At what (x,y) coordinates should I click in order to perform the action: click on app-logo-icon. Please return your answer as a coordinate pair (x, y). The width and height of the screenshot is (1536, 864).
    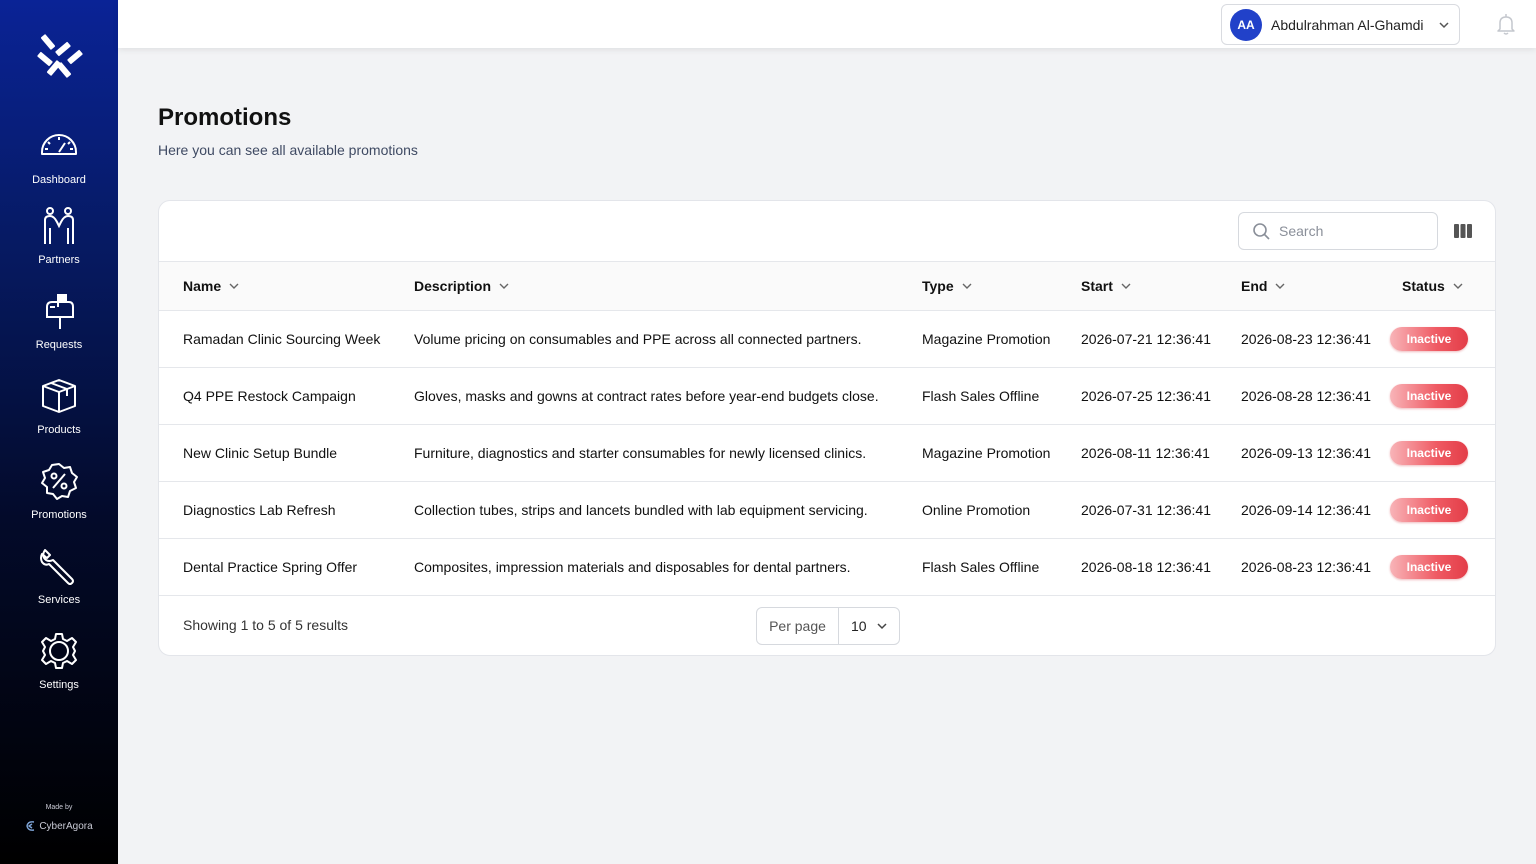
    Looking at the image, I should click on (59, 56).